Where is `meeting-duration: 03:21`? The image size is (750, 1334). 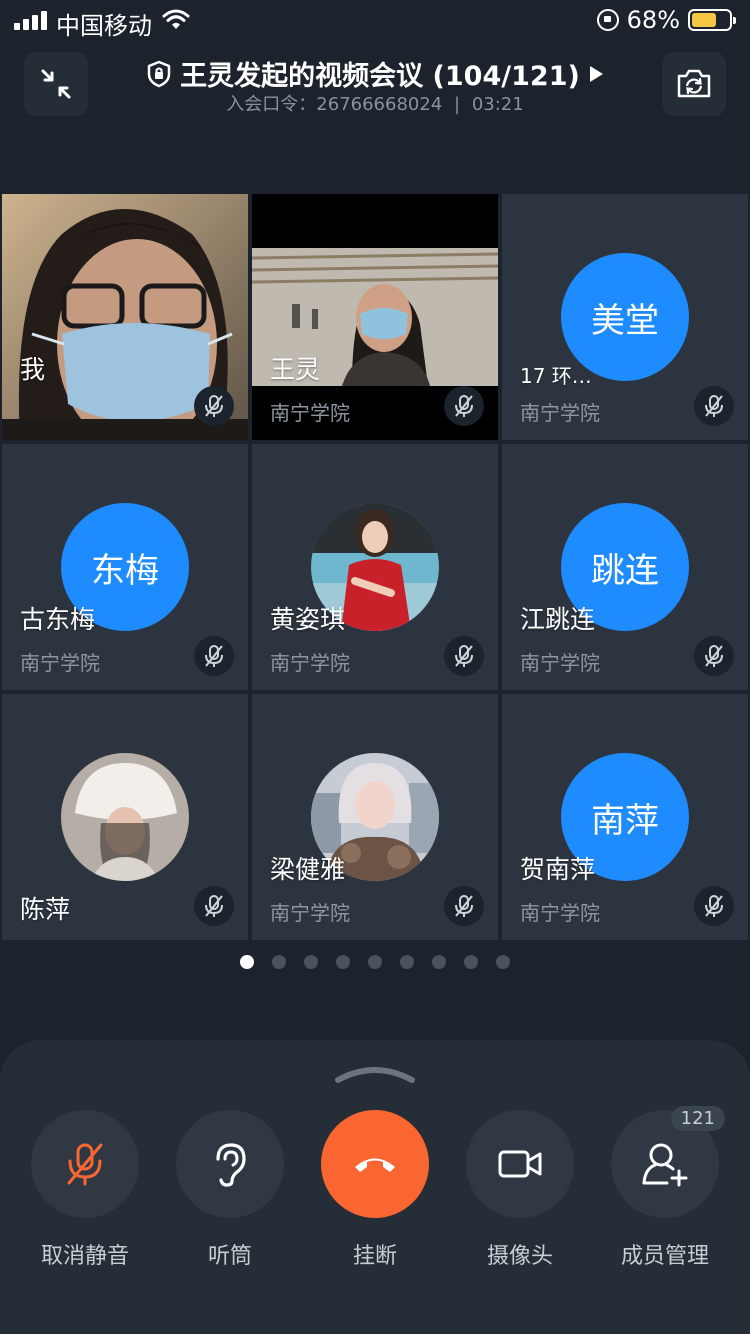 meeting-duration: 03:21 is located at coordinates (497, 104).